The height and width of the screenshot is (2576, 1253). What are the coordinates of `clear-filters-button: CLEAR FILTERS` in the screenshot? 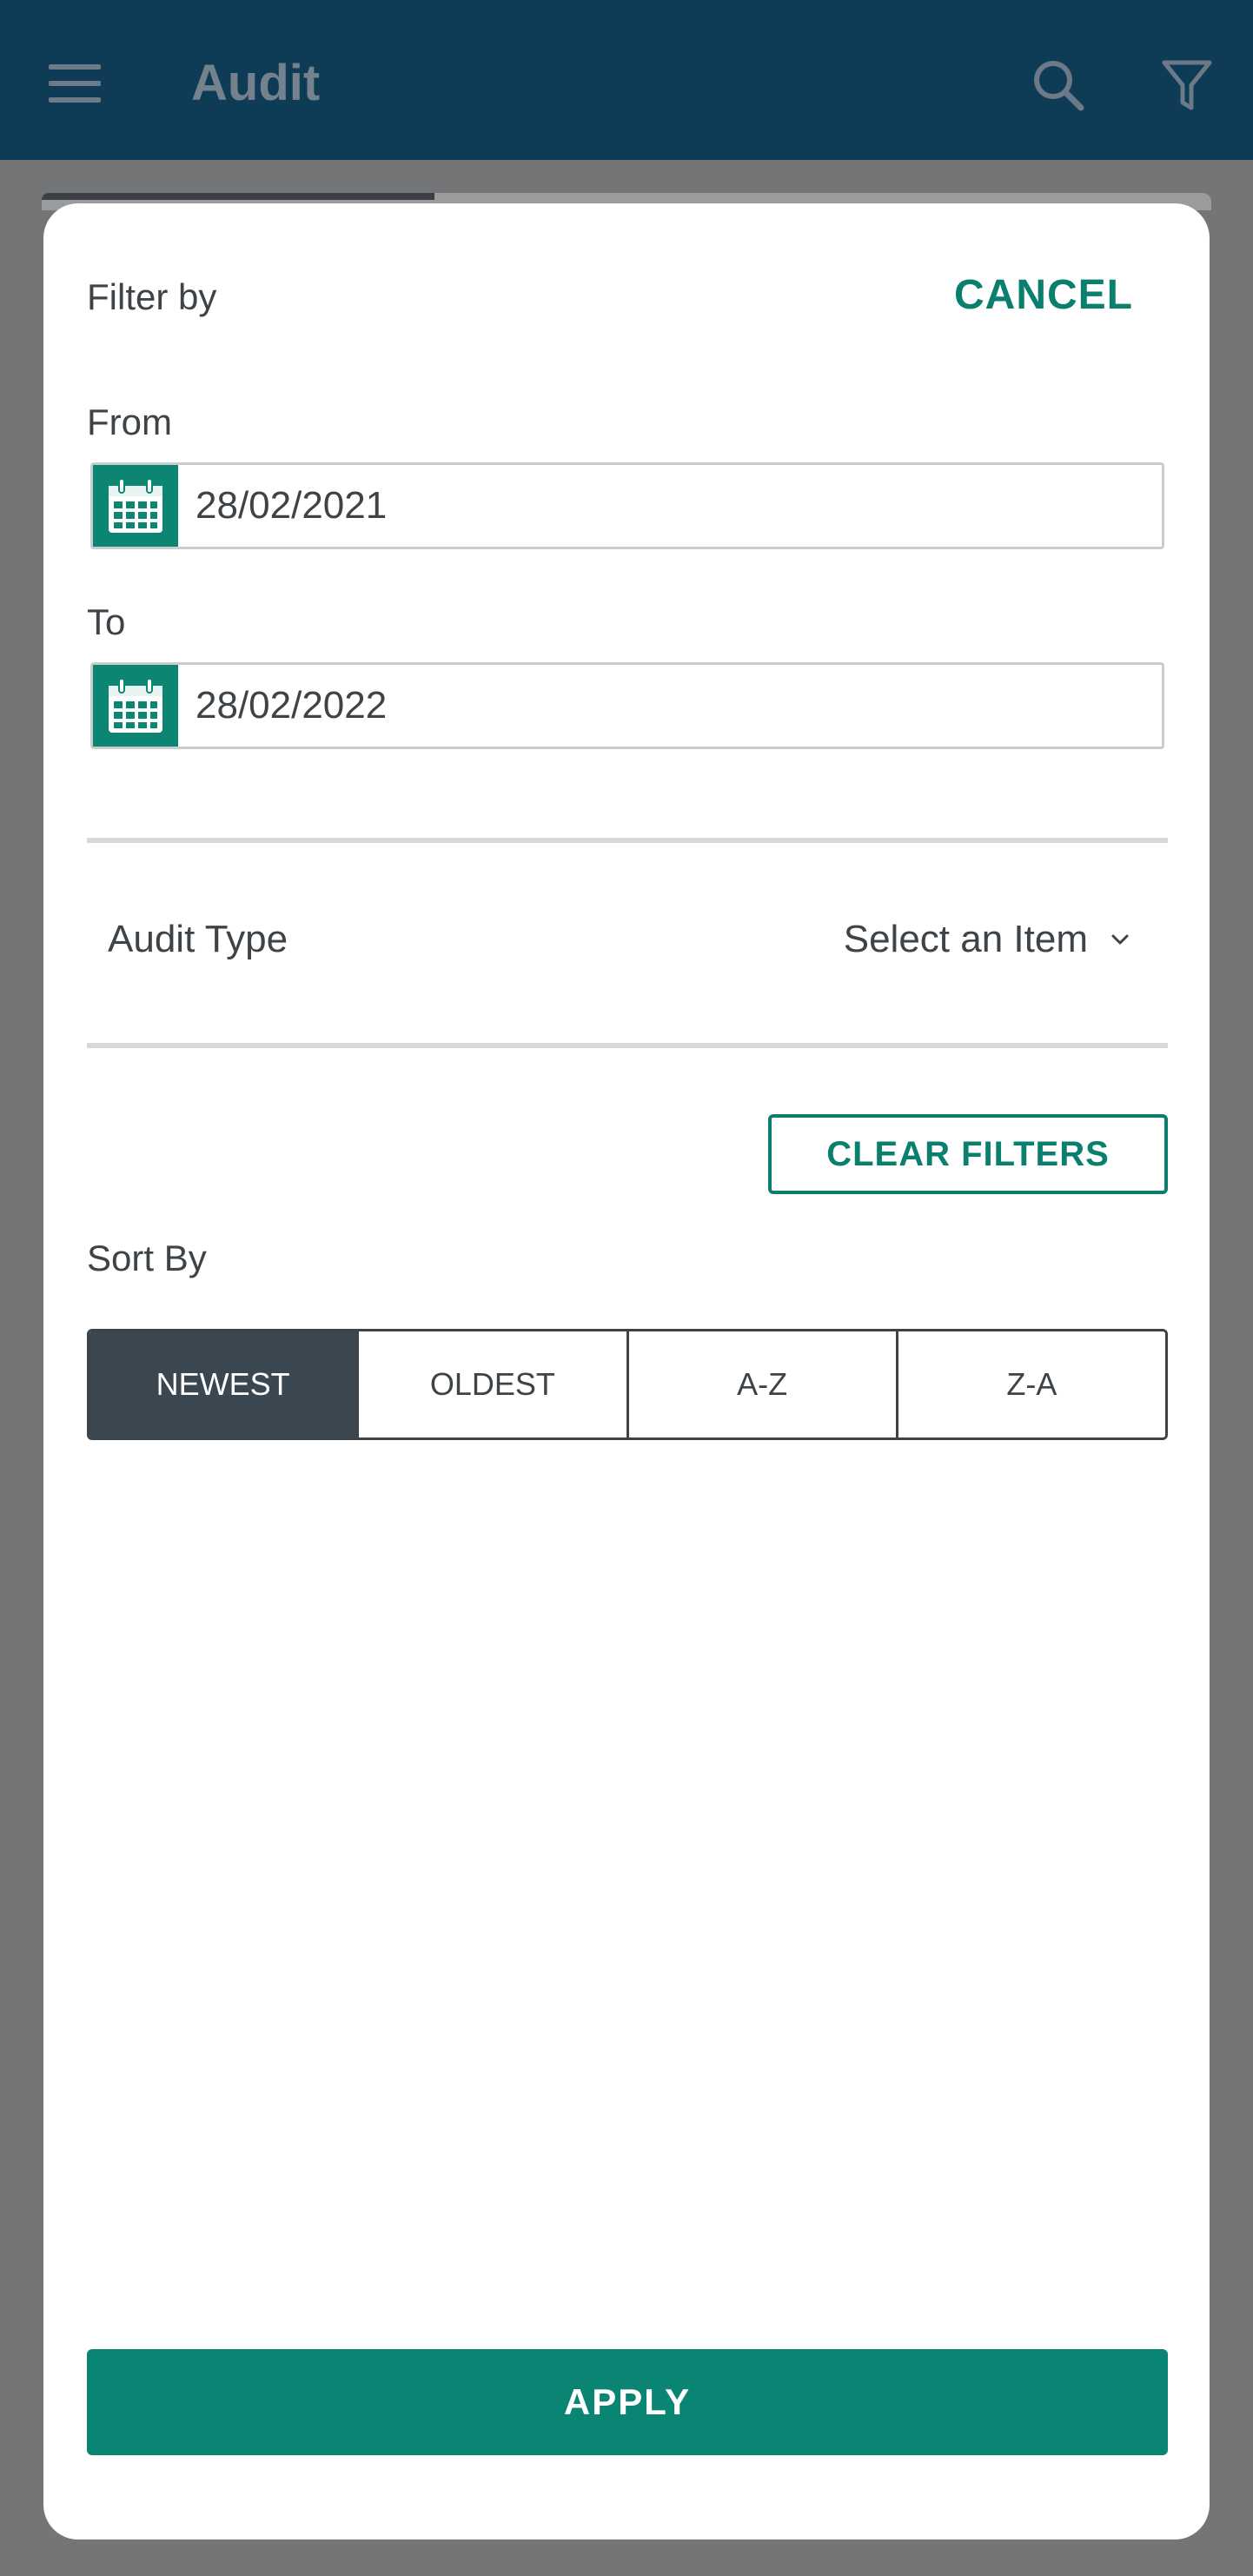 It's located at (968, 1154).